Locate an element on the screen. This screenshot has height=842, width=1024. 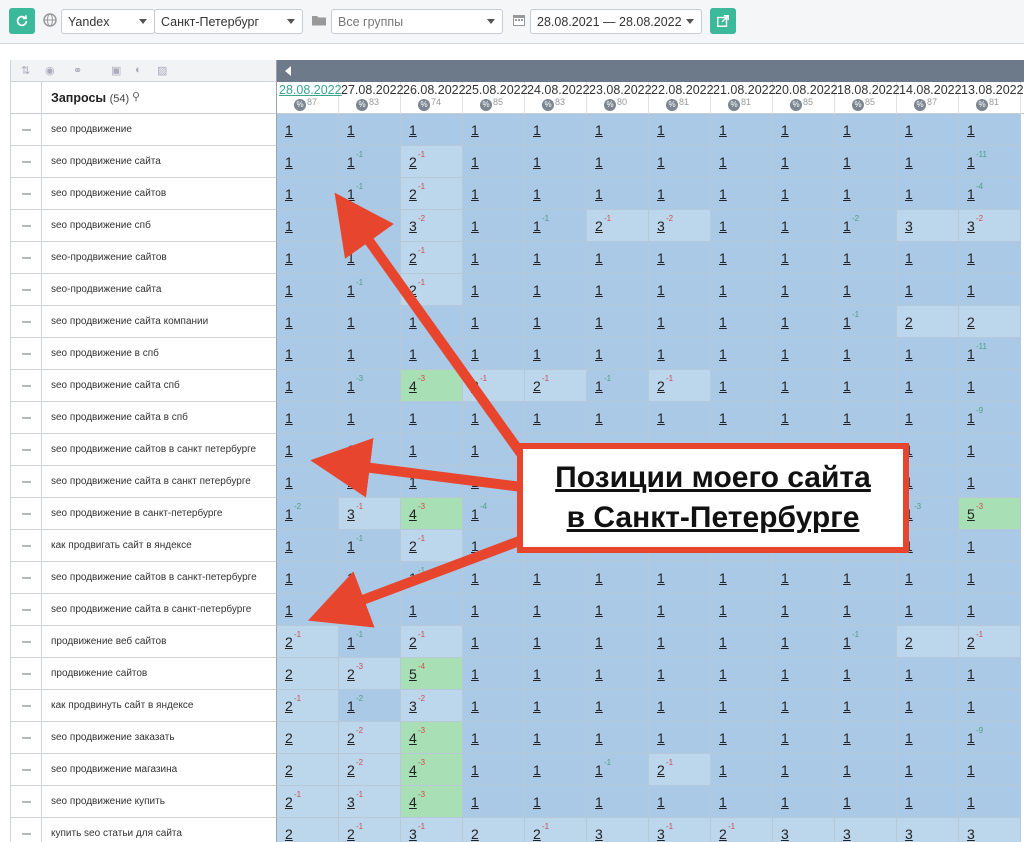
position-cell: 3 -1 is located at coordinates (370, 514).